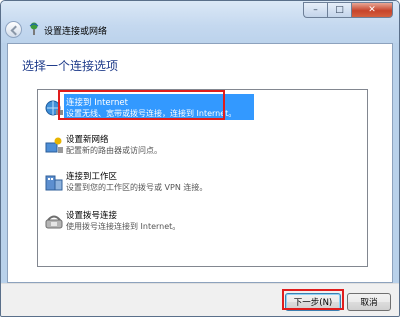  Describe the element at coordinates (315, 10) in the screenshot. I see `minimize-button: –` at that location.